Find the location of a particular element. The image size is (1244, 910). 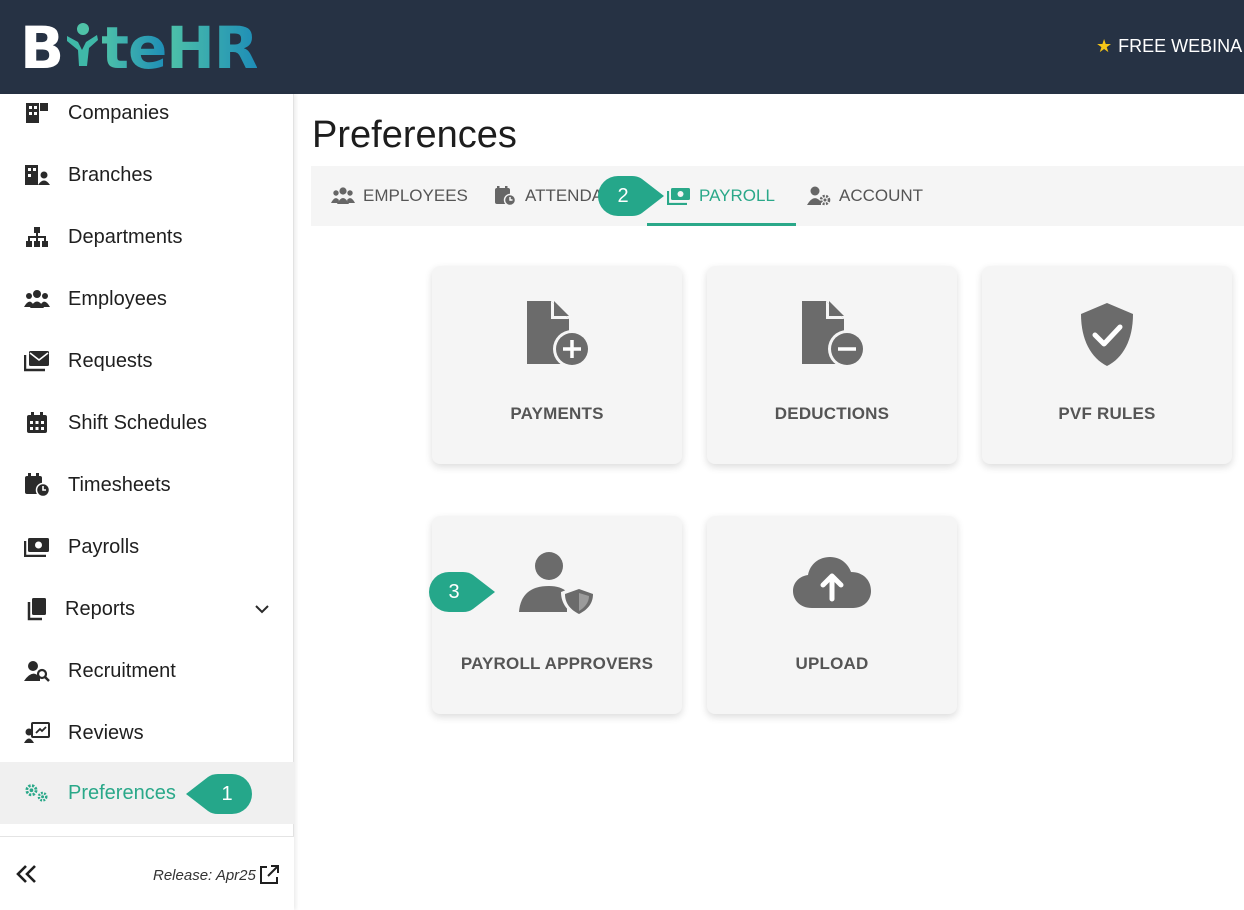

sidebar-item-label: Preferences is located at coordinates (122, 792).